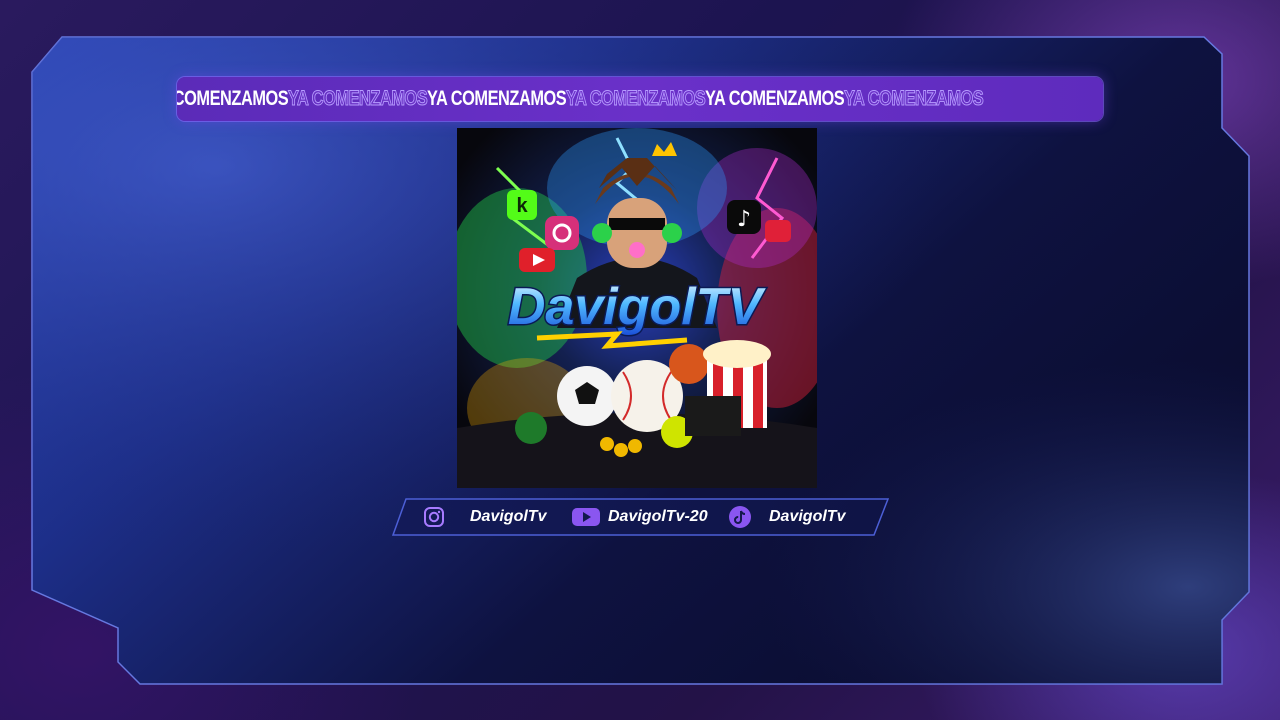 This screenshot has height=720, width=1280. Describe the element at coordinates (522, 206) in the screenshot. I see `svg-text: k` at that location.